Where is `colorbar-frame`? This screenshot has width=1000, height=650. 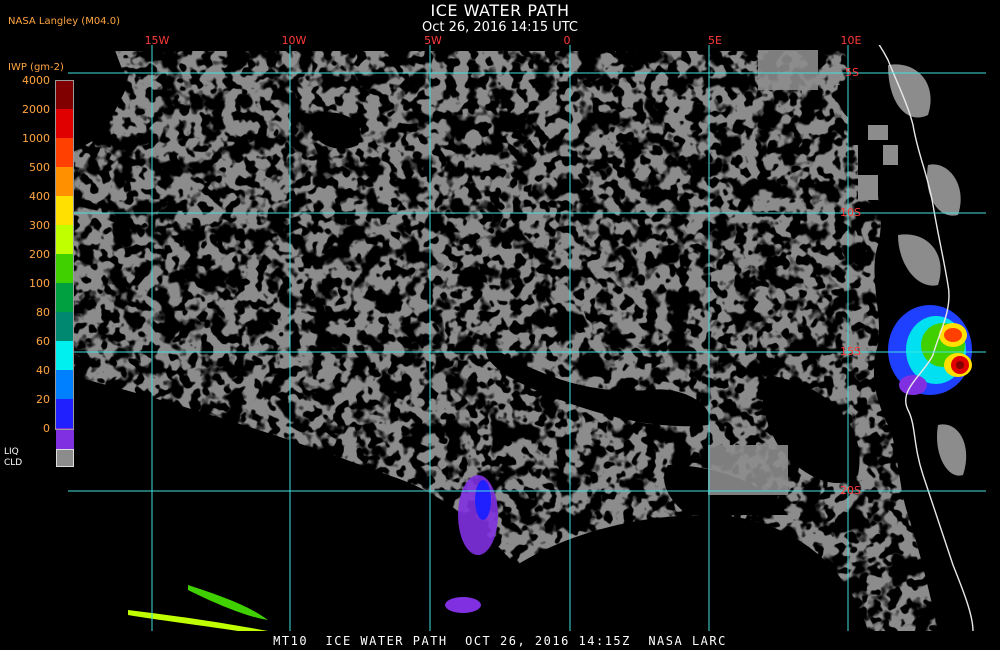
colorbar-frame is located at coordinates (64, 255).